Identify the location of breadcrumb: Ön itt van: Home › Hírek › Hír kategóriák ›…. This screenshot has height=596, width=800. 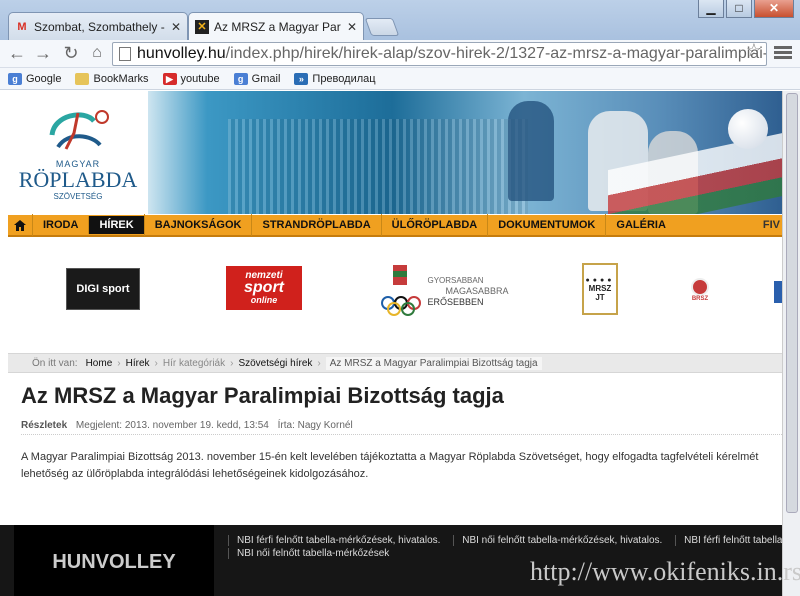
(395, 363).